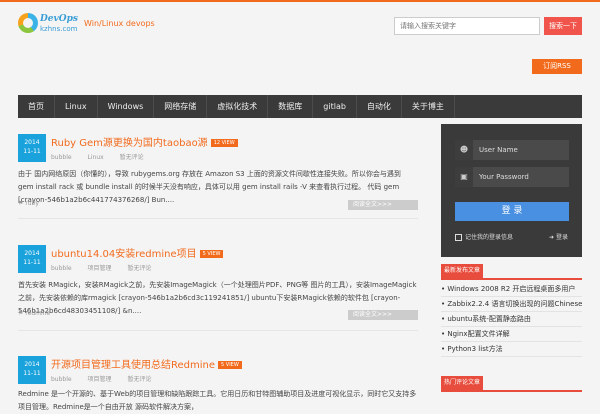 This screenshot has width=600, height=414. I want to click on nav-linux: Linux, so click(76, 106).